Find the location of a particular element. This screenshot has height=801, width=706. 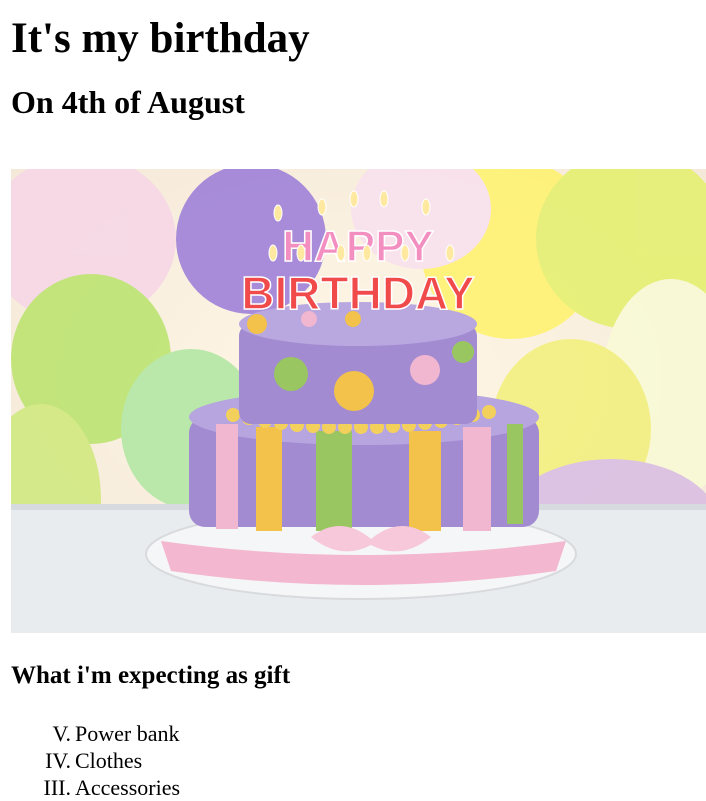

page-title: It's my birthday is located at coordinates (160, 38).